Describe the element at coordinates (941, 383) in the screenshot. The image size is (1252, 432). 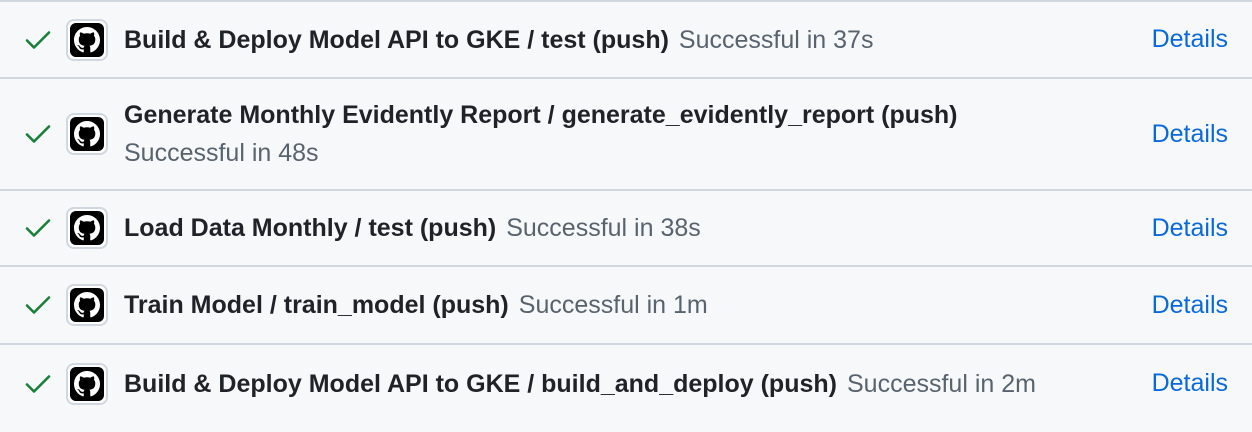
I see `check-status: Successful in 2m` at that location.